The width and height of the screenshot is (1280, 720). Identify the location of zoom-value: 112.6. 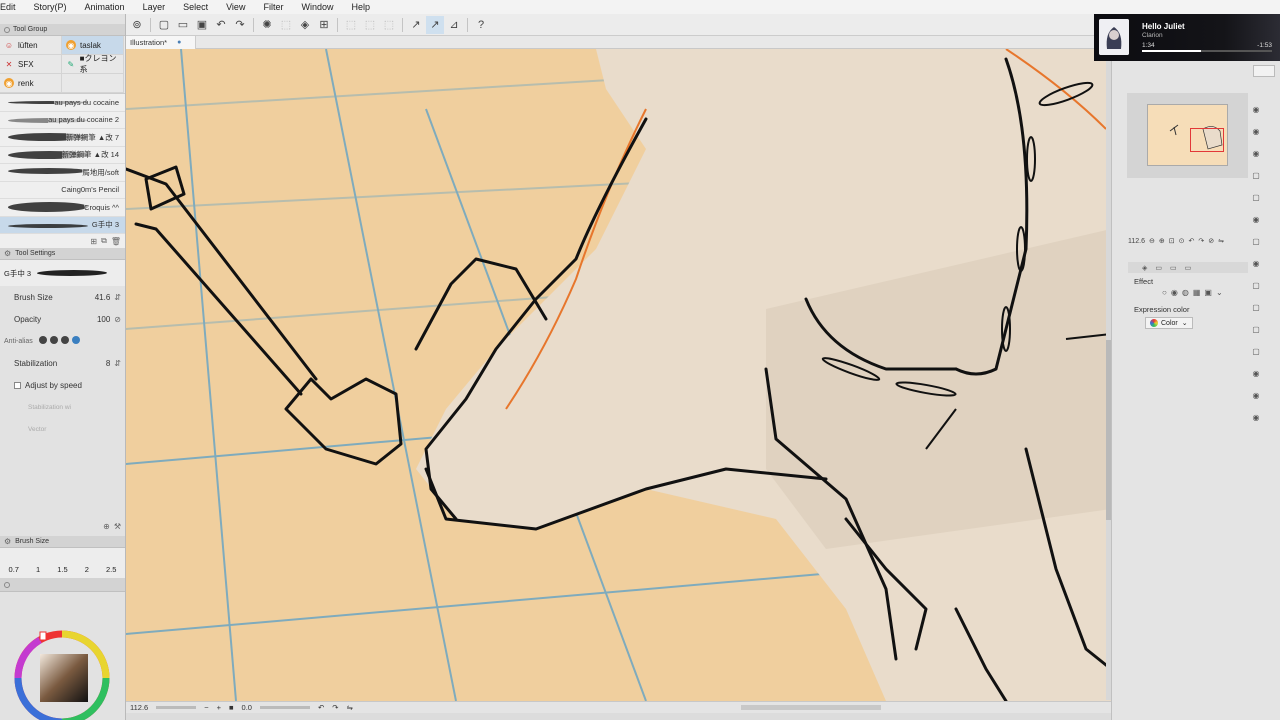
(139, 707).